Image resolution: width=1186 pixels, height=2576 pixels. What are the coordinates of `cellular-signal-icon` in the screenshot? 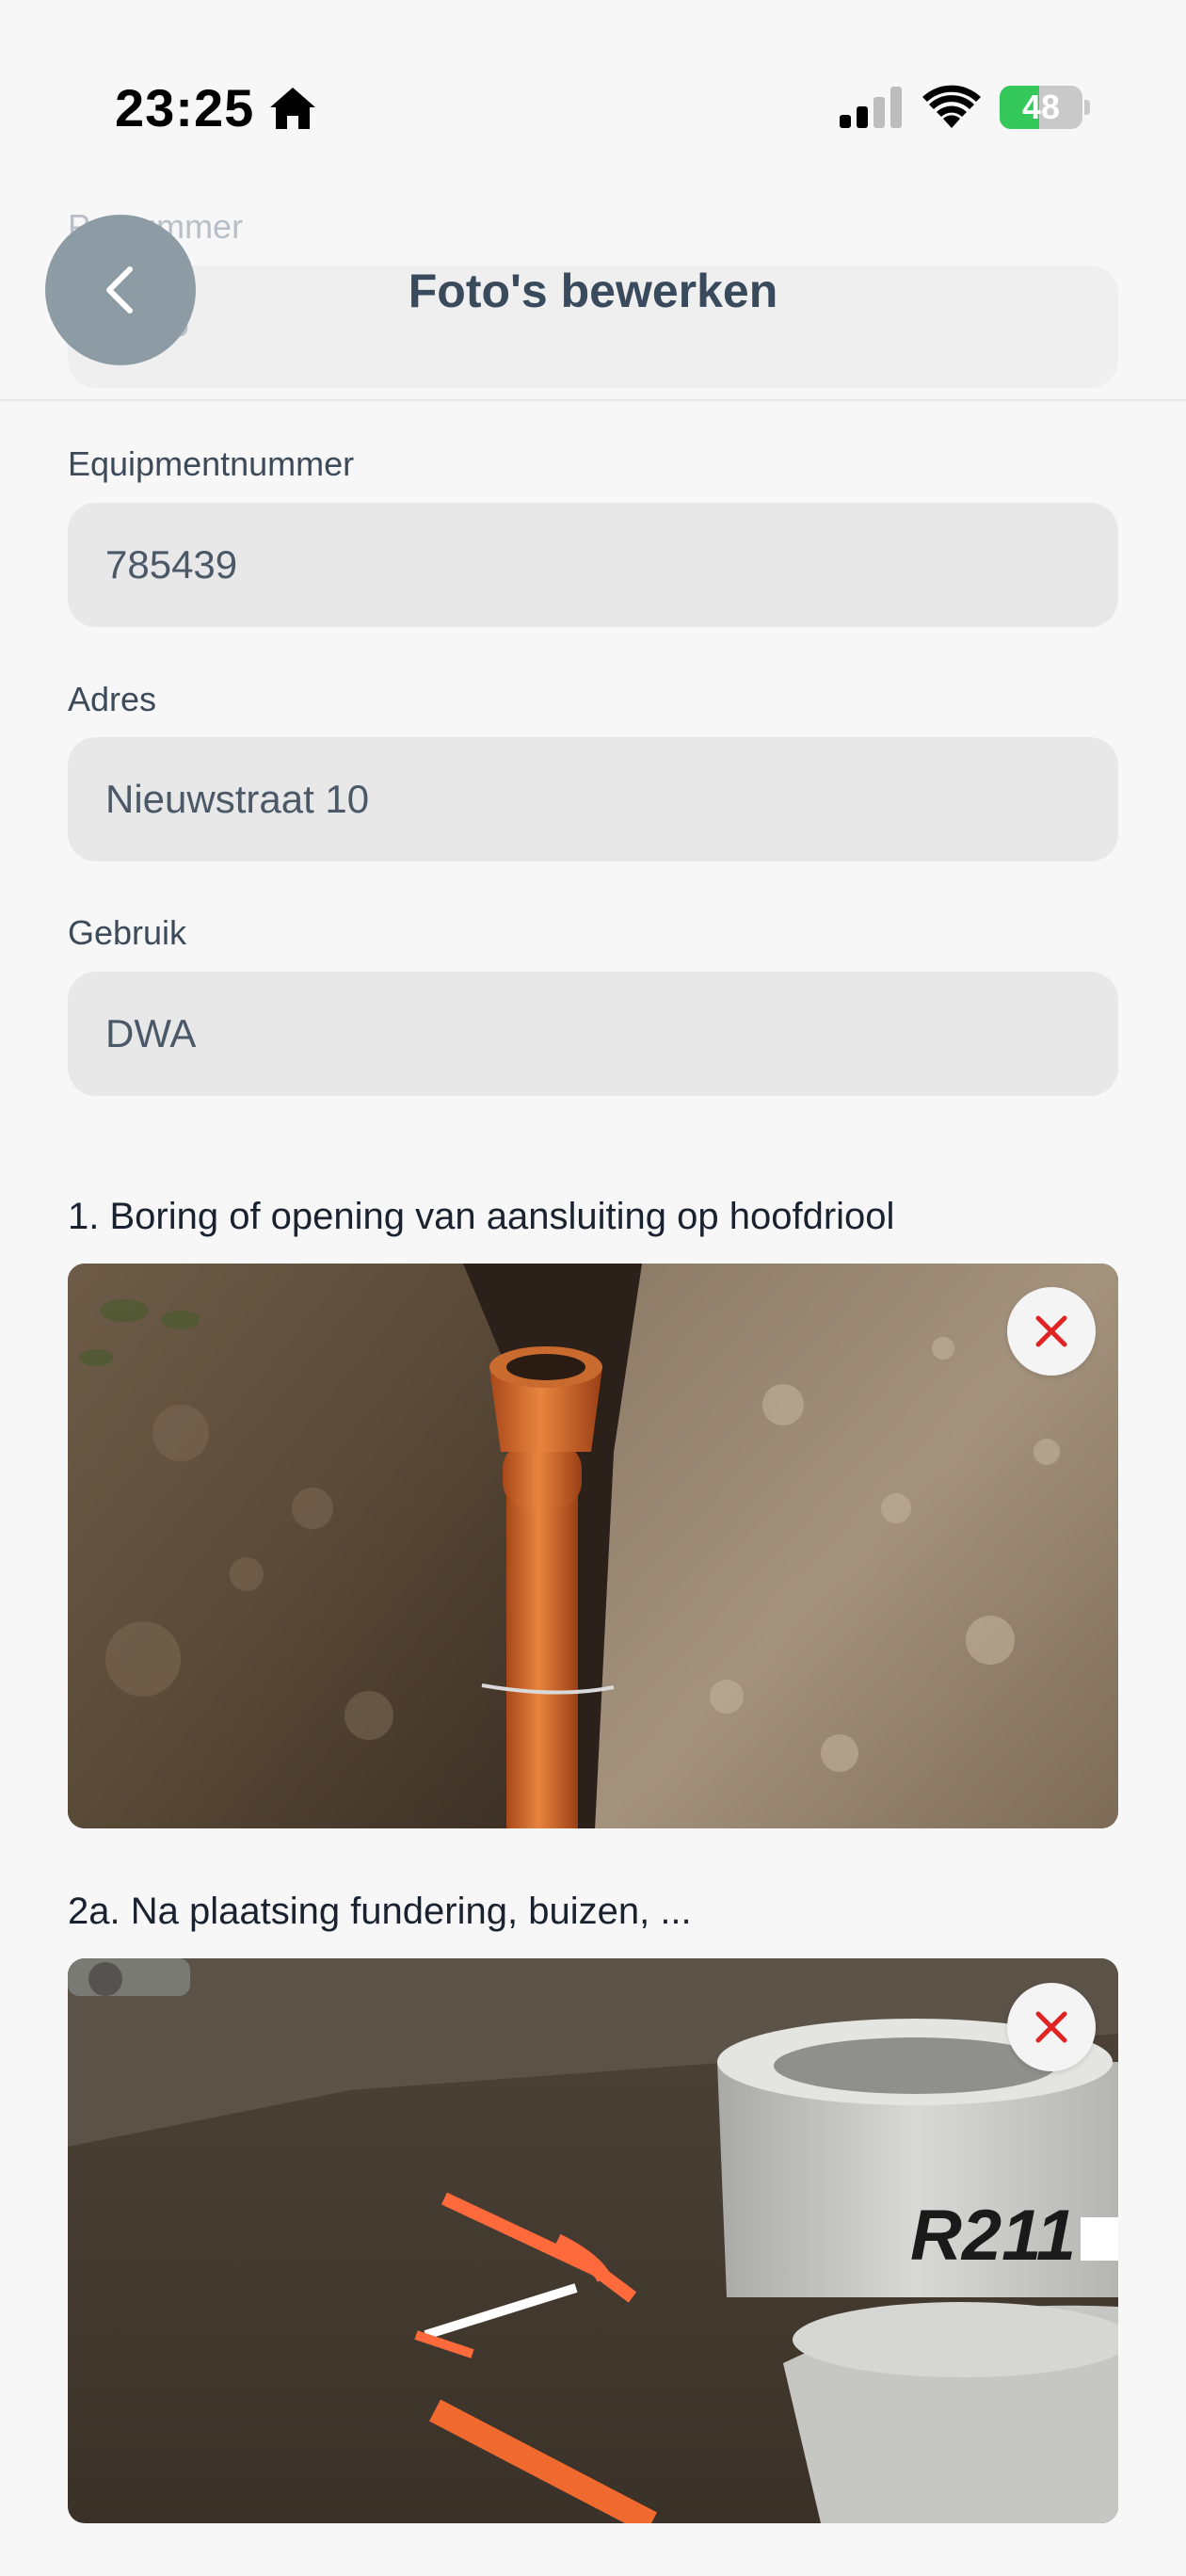 It's located at (871, 107).